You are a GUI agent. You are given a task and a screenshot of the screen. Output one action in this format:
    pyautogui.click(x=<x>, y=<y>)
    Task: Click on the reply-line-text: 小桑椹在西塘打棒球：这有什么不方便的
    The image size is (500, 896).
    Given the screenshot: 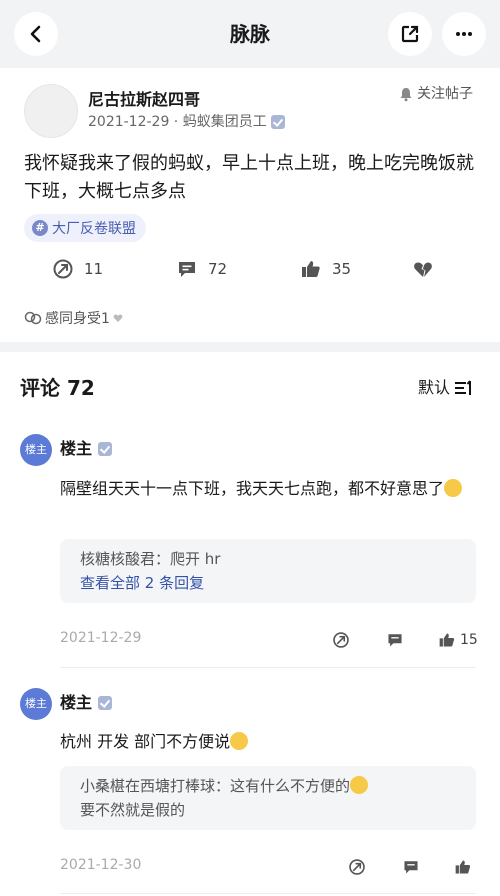 What is the action you would take?
    pyautogui.click(x=215, y=786)
    